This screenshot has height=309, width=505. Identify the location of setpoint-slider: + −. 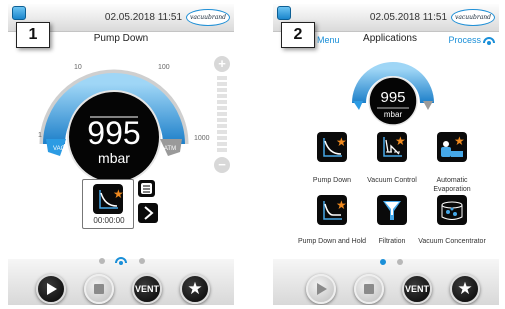
(222, 115).